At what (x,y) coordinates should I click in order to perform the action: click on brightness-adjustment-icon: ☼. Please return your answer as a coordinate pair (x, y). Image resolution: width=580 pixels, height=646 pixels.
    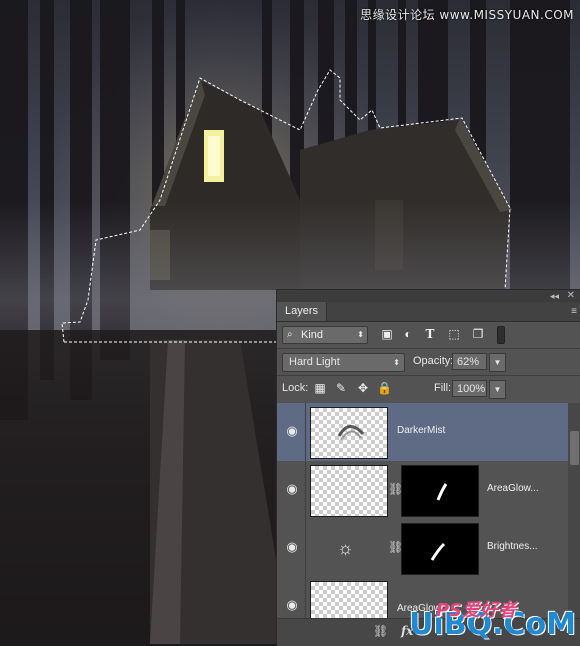
    Looking at the image, I should click on (345, 548).